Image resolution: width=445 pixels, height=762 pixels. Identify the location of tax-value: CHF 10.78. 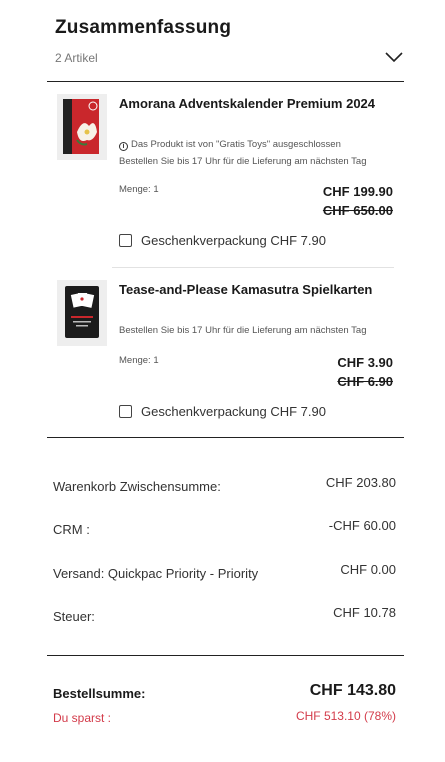
(364, 612).